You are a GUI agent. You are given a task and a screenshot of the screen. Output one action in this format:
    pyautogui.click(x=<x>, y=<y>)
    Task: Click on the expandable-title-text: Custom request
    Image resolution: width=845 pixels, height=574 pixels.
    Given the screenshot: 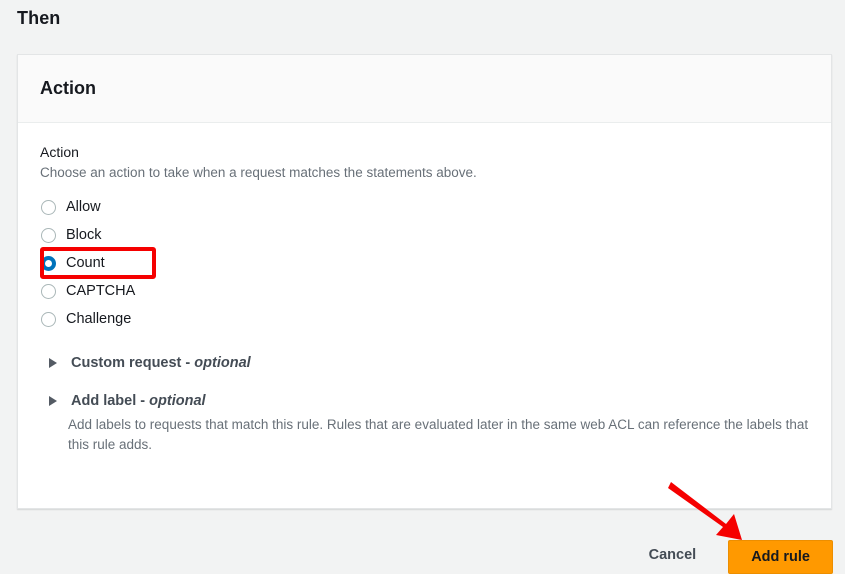 What is the action you would take?
    pyautogui.click(x=126, y=363)
    